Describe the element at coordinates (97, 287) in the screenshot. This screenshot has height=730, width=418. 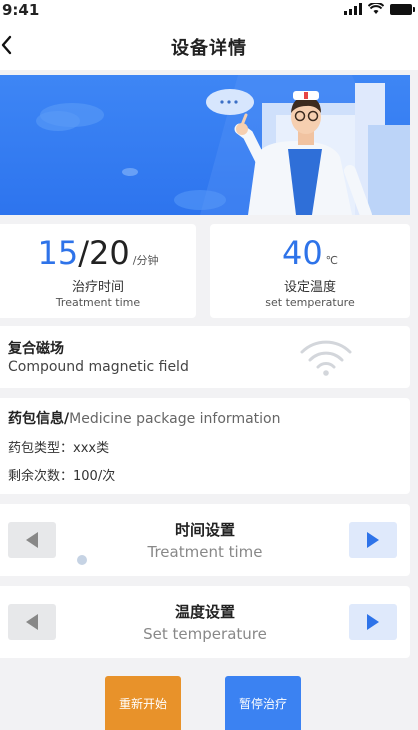
I see `treatment-time-label-cn: 治疗时间` at that location.